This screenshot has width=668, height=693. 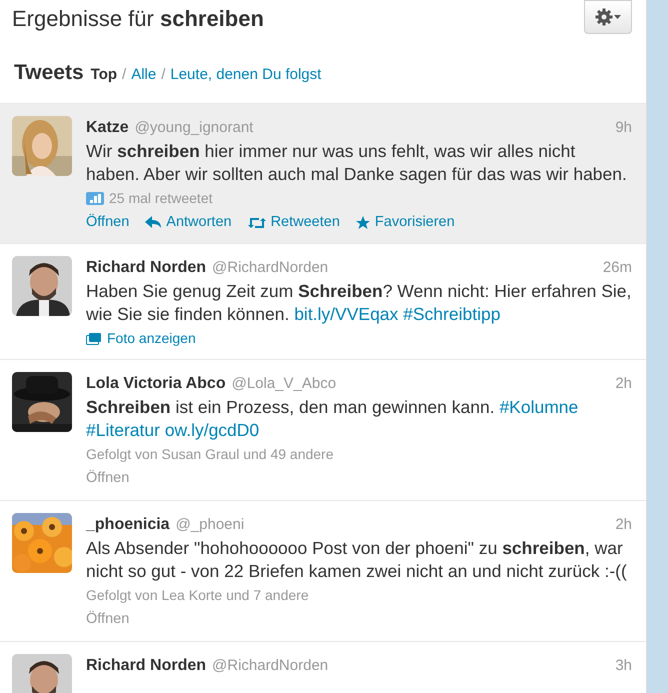 What do you see at coordinates (104, 75) in the screenshot?
I see `filter-link: Top` at bounding box center [104, 75].